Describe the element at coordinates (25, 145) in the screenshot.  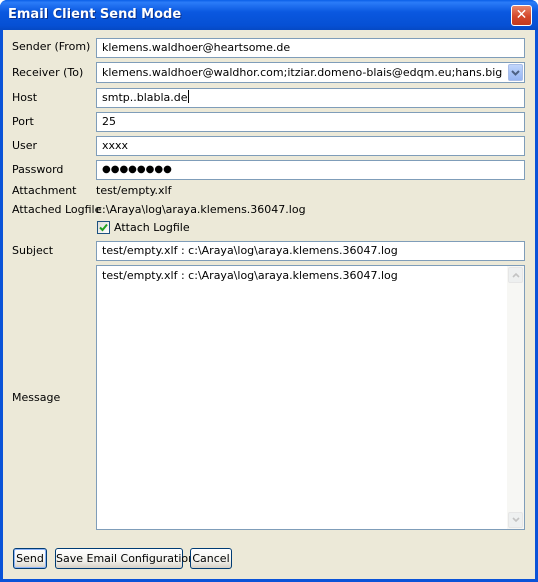
I see `user-label: User` at that location.